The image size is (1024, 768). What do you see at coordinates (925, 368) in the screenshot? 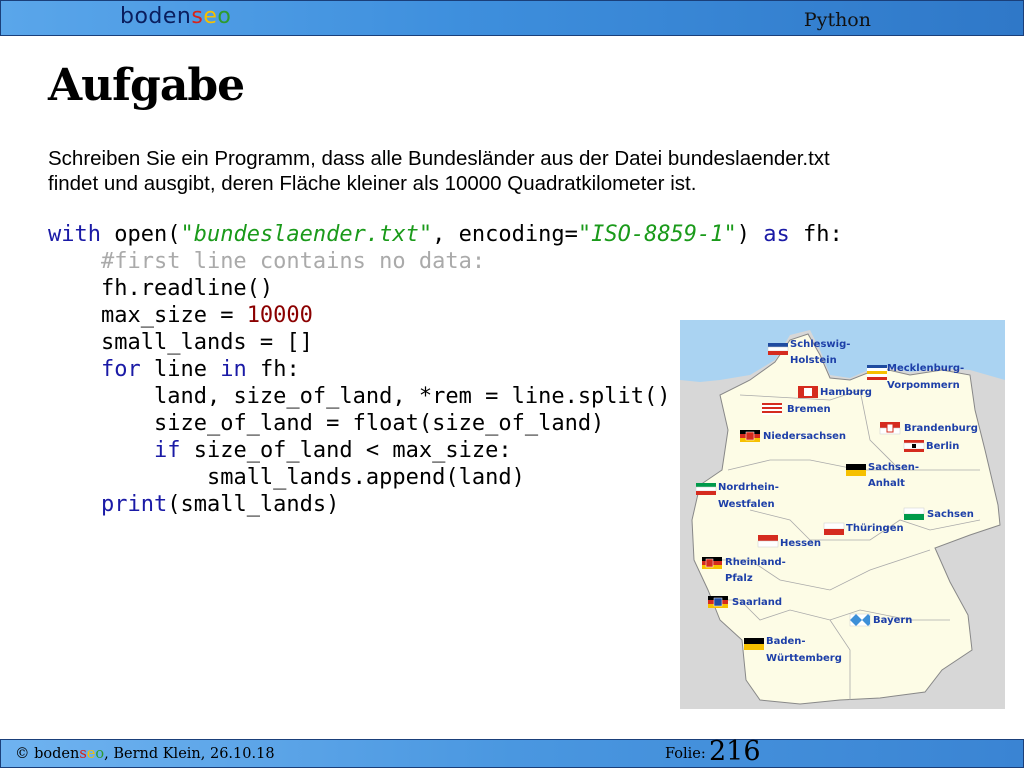
I see `label-mecklenburg-vorpommern-1: Mecklenburg-` at bounding box center [925, 368].